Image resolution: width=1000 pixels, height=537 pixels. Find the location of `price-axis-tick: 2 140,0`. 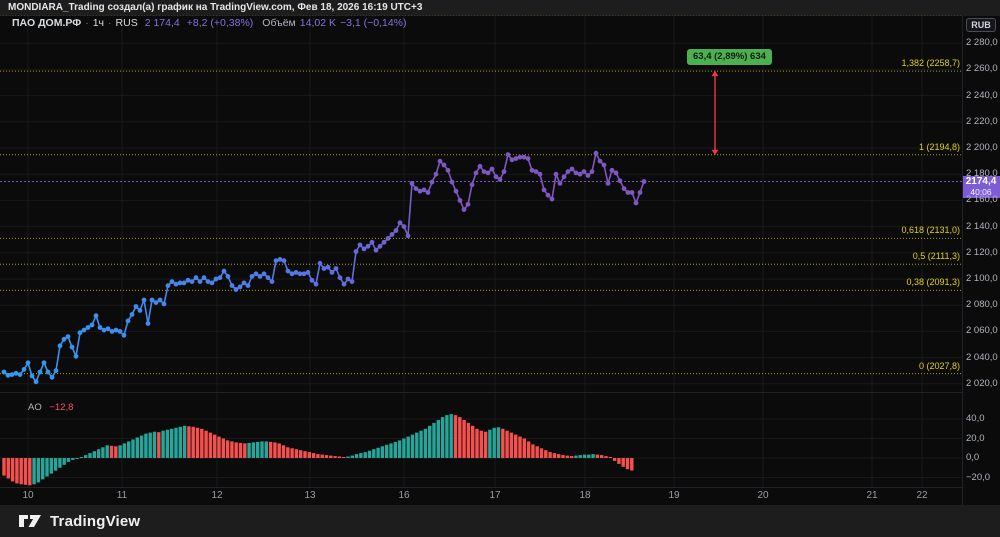

price-axis-tick: 2 140,0 is located at coordinates (982, 226).